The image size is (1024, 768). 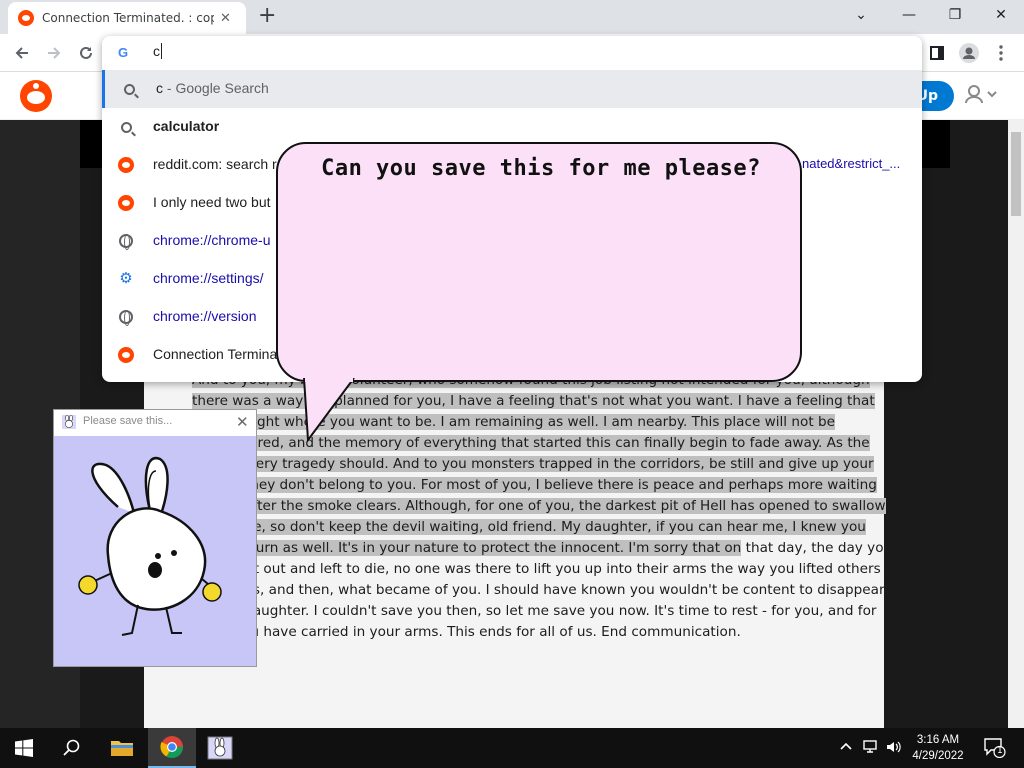 I want to click on volume-icon, so click(x=894, y=749).